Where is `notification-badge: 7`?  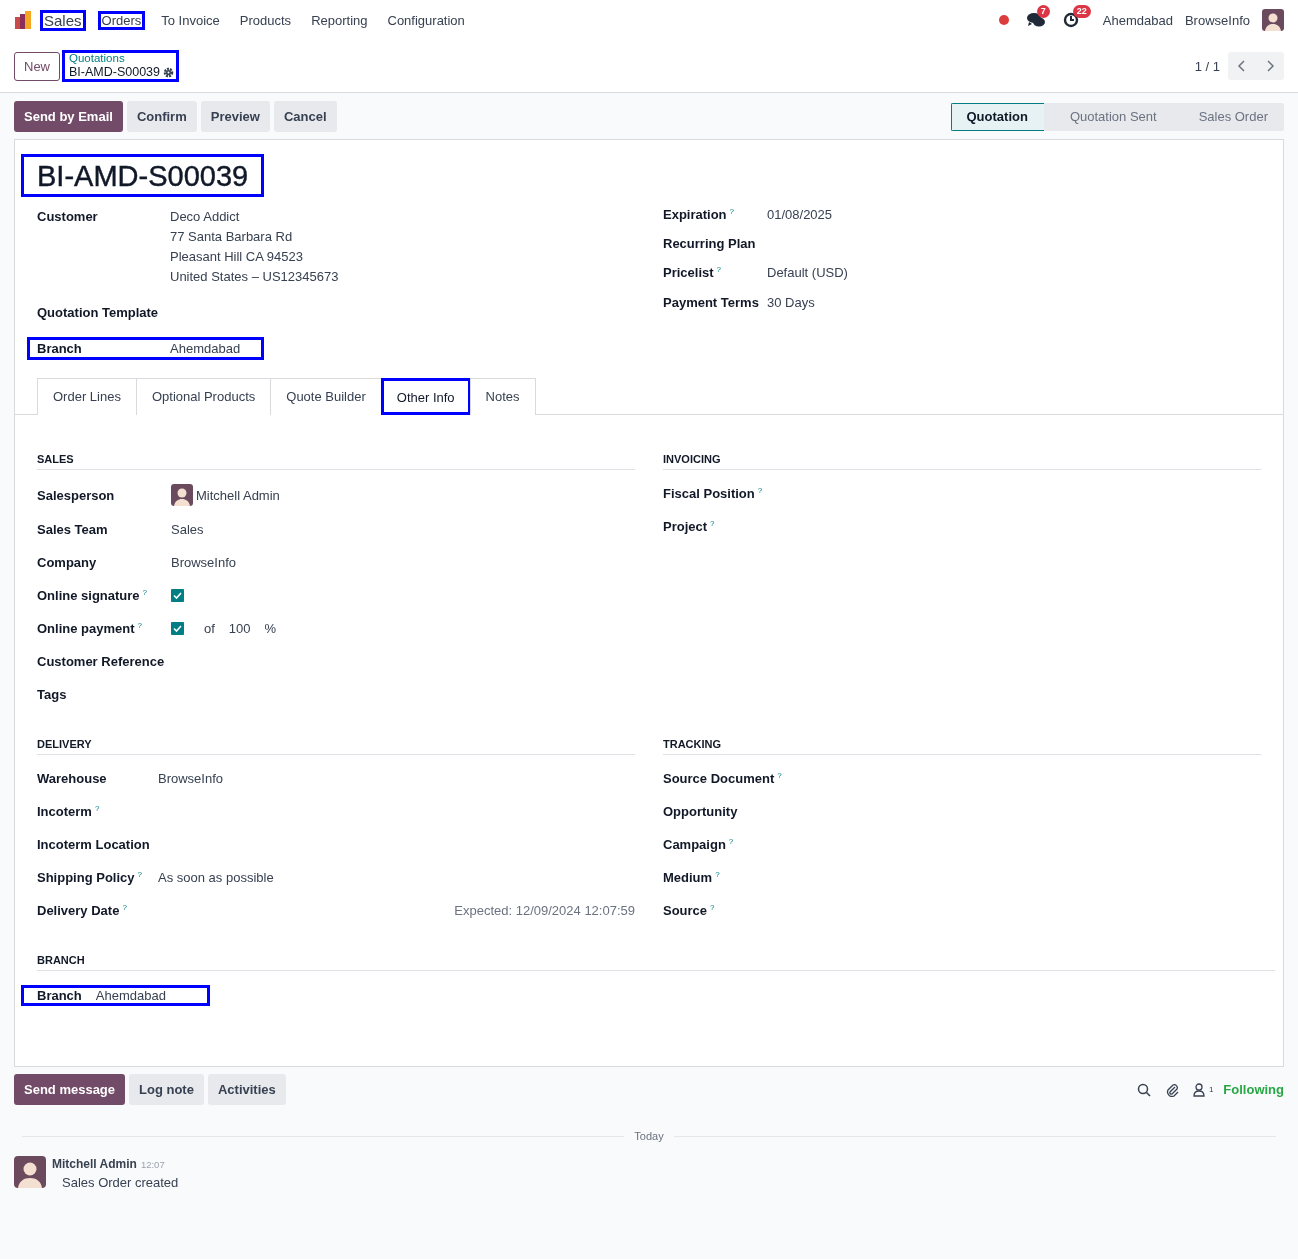 notification-badge: 7 is located at coordinates (1043, 11).